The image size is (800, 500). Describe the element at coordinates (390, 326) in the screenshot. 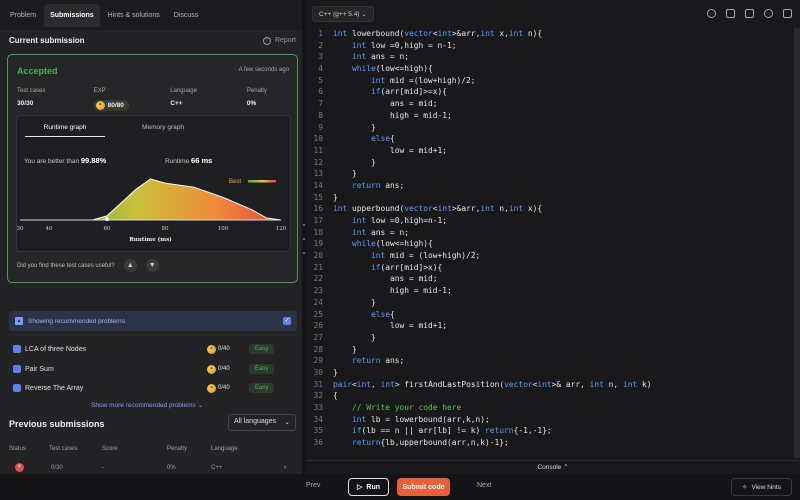

I see `code-text: low = mid+1;` at that location.